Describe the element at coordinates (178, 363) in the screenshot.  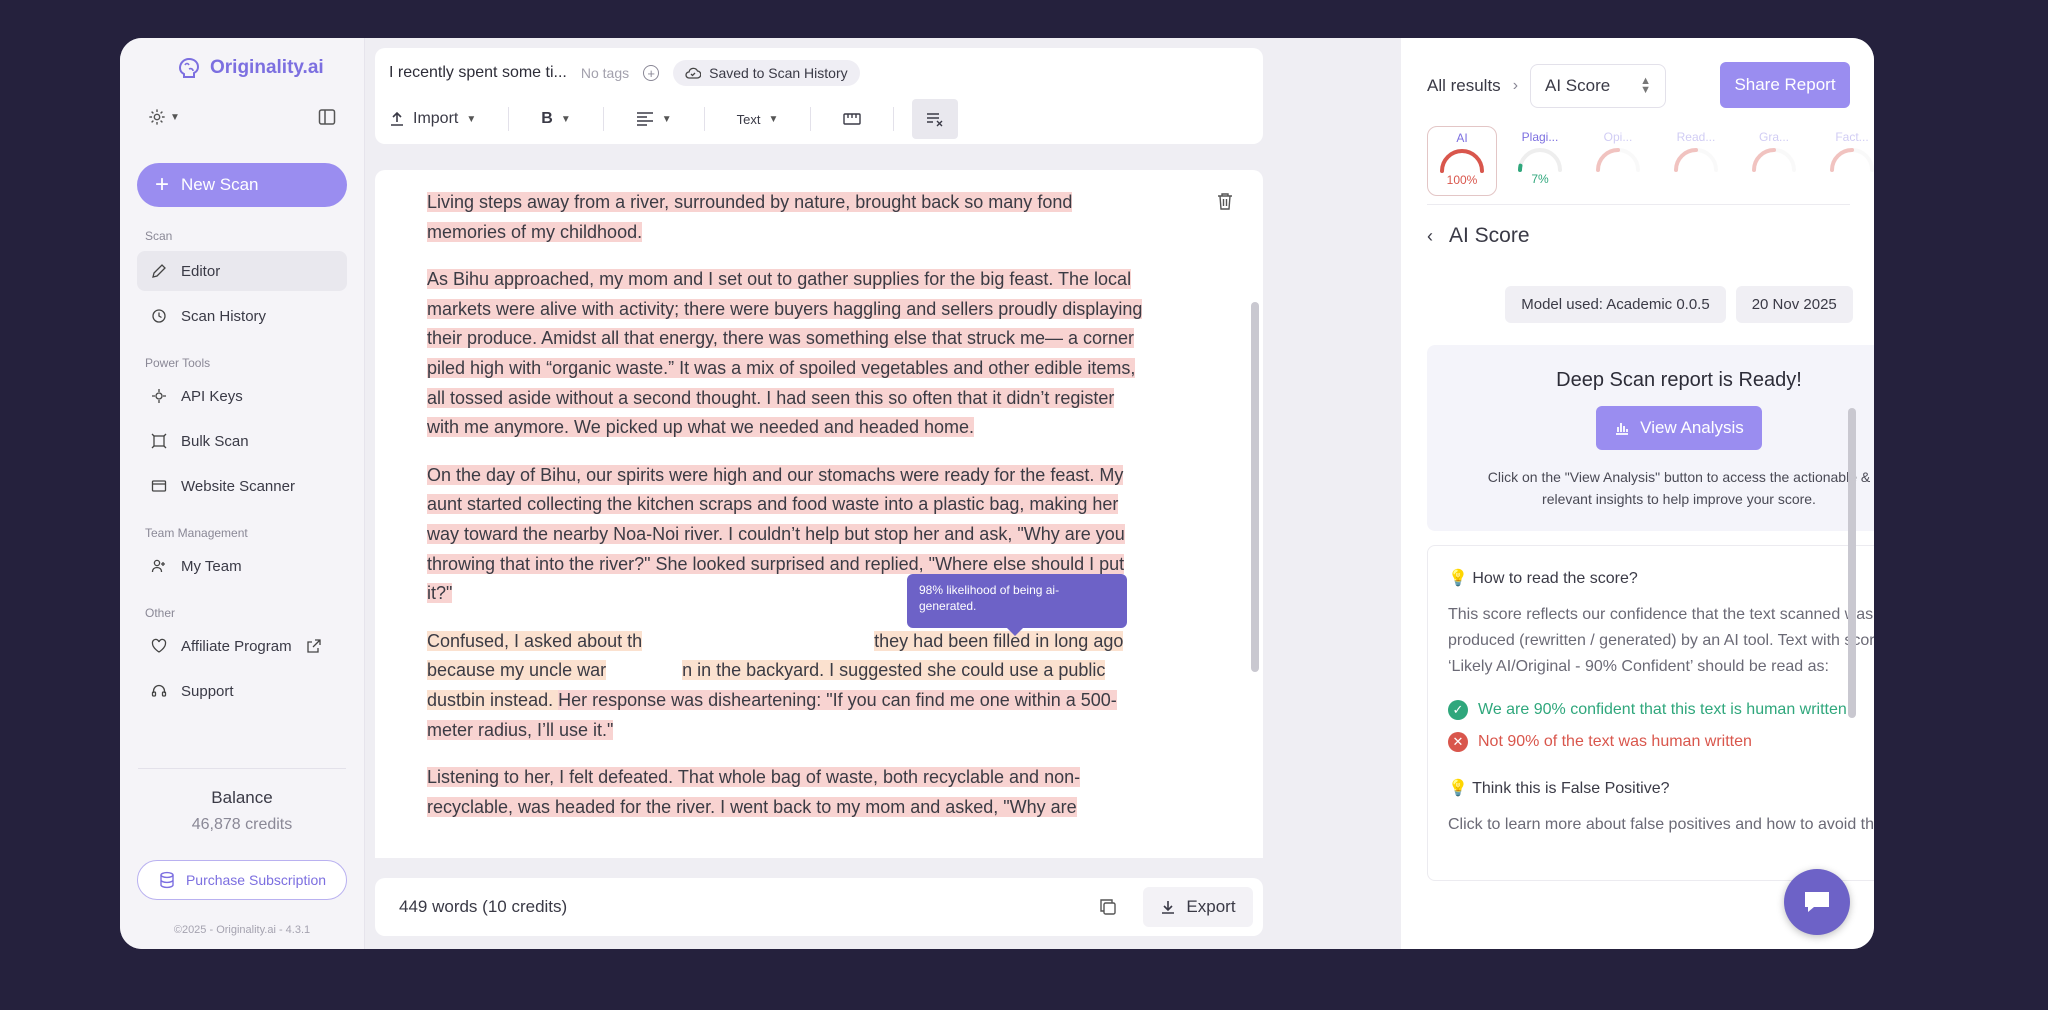
I see `section-label-power-tools: Power Tools` at that location.